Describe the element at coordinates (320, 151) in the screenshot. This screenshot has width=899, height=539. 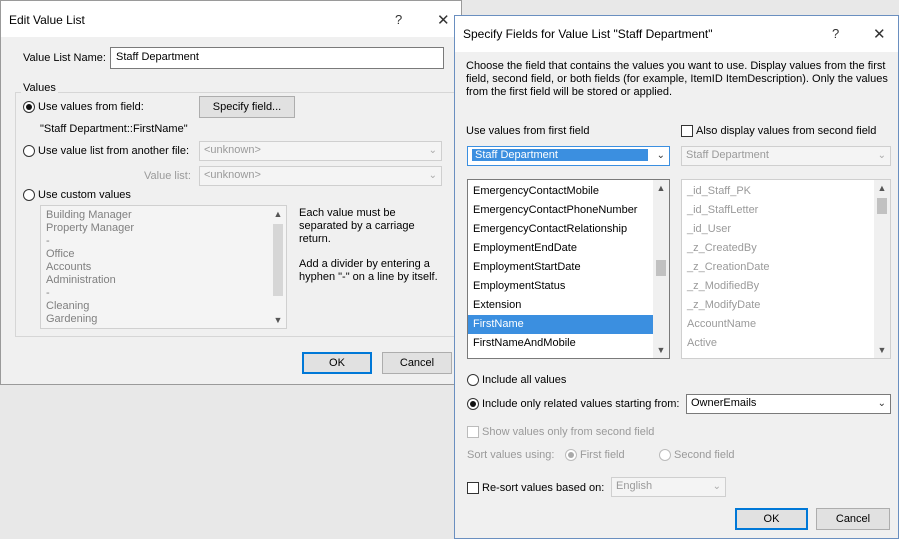
I see `file-select: <unknown> ⌄` at that location.